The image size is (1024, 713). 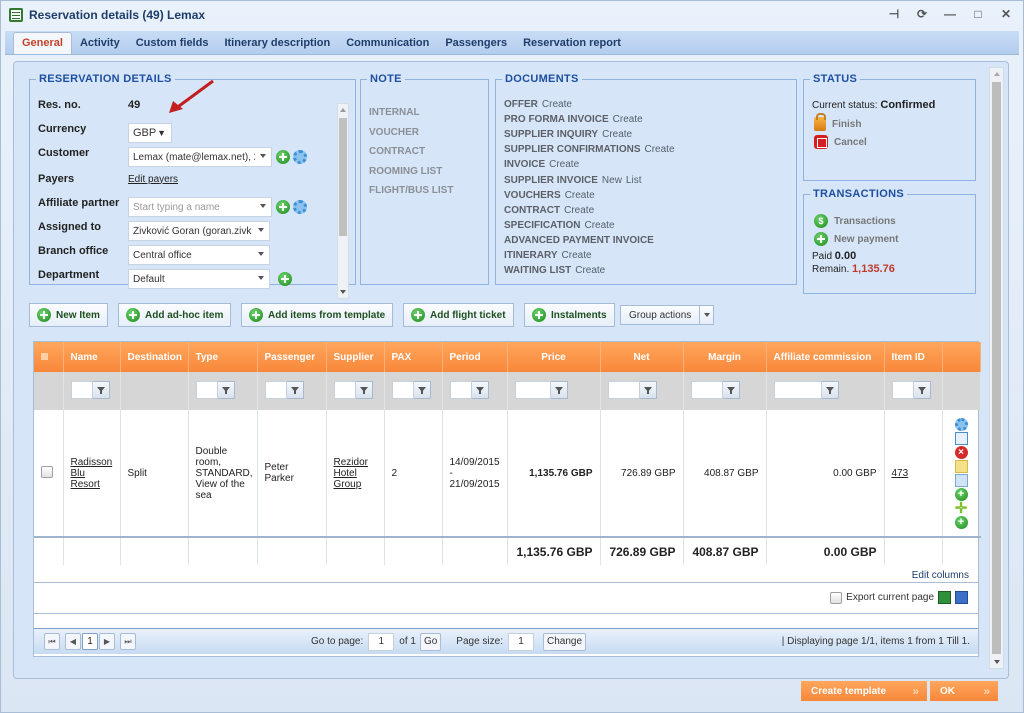 What do you see at coordinates (612, 180) in the screenshot?
I see `document-action-new: New` at bounding box center [612, 180].